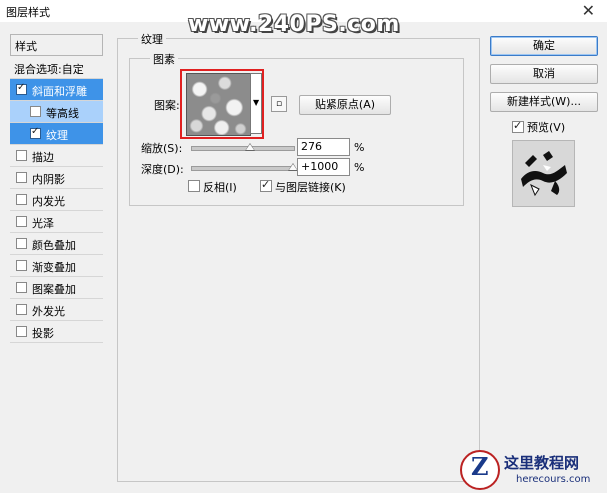 The width and height of the screenshot is (607, 493). Describe the element at coordinates (48, 311) in the screenshot. I see `style-item-label: 外发光` at that location.